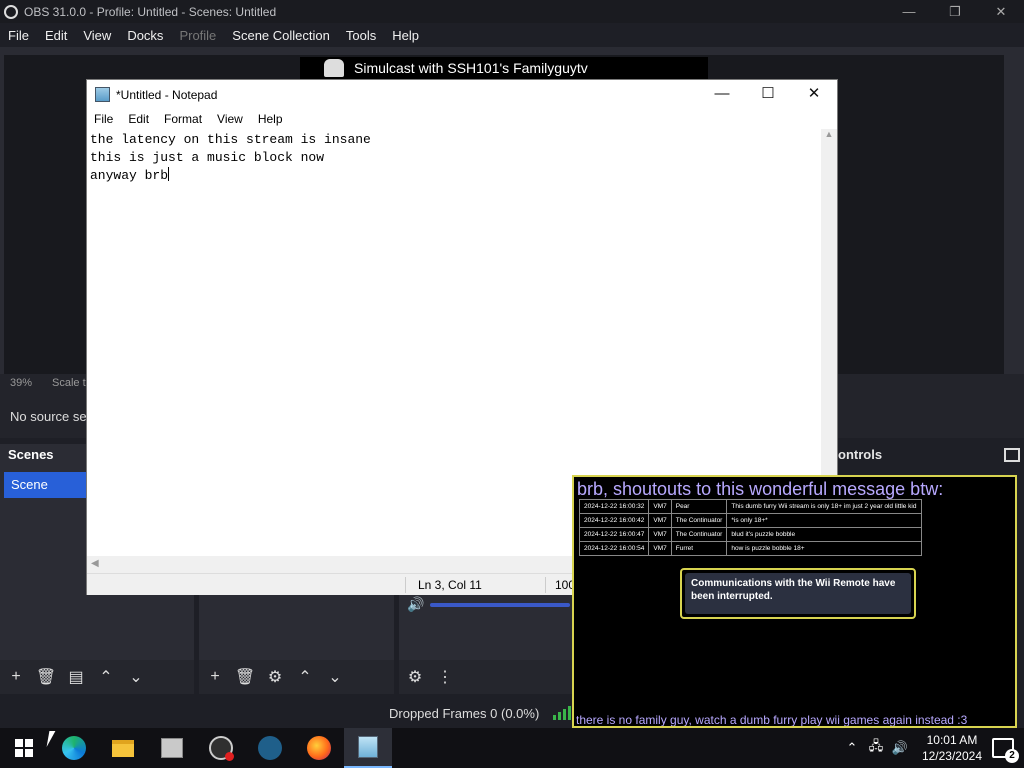  I want to click on obs-menu-view: View, so click(97, 35).